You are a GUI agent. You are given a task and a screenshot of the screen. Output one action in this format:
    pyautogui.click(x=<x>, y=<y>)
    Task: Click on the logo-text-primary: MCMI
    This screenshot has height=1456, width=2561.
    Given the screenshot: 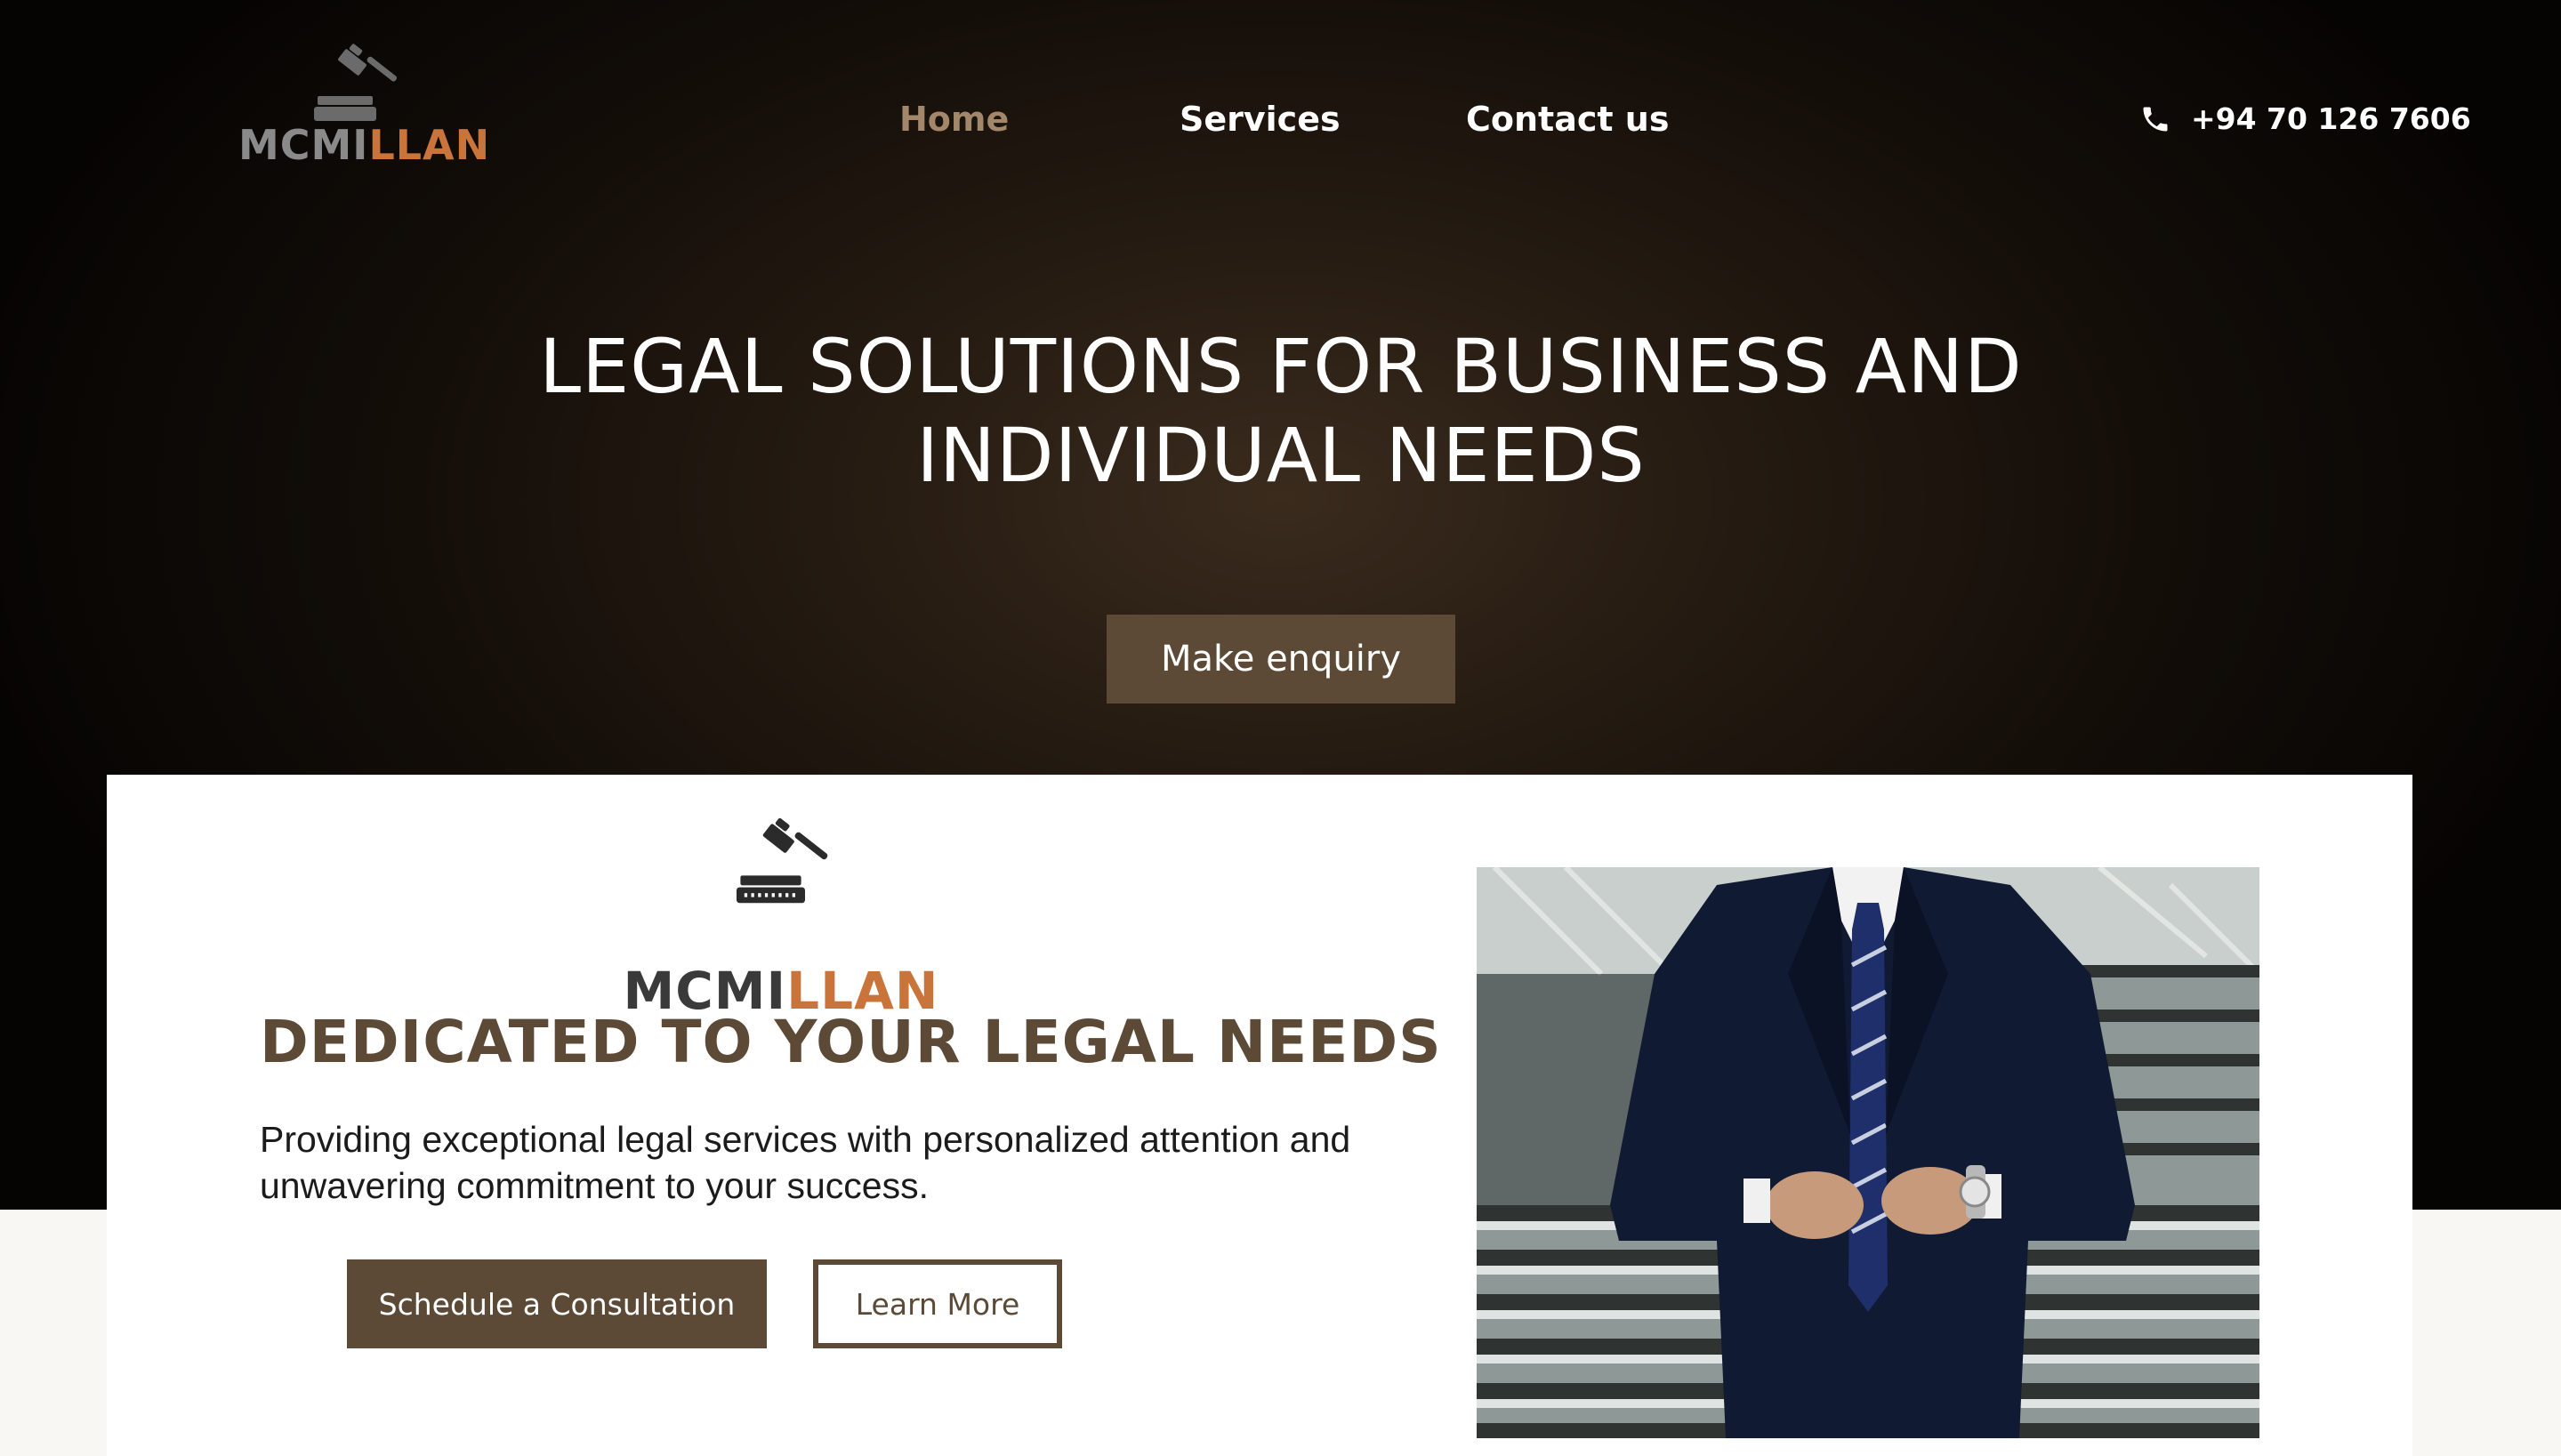 What is the action you would take?
    pyautogui.click(x=303, y=145)
    